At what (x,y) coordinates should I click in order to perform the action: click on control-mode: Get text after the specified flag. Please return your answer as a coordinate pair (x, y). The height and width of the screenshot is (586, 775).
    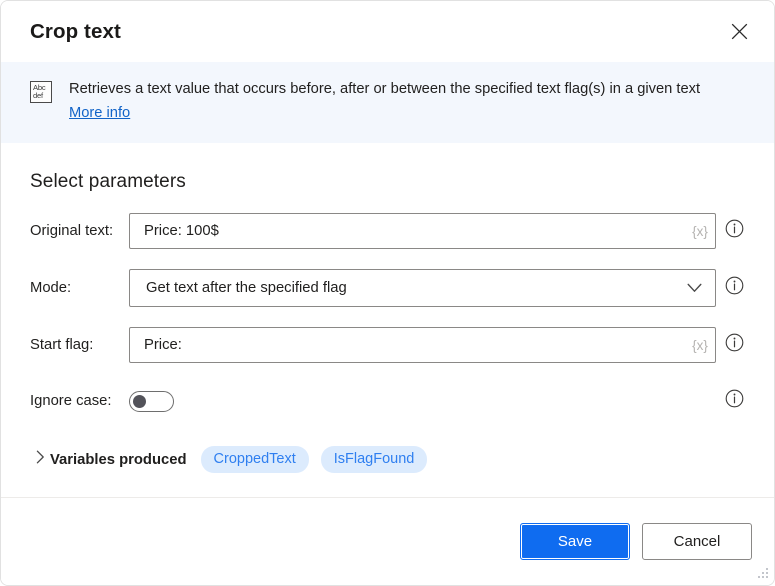
    Looking at the image, I should click on (422, 288).